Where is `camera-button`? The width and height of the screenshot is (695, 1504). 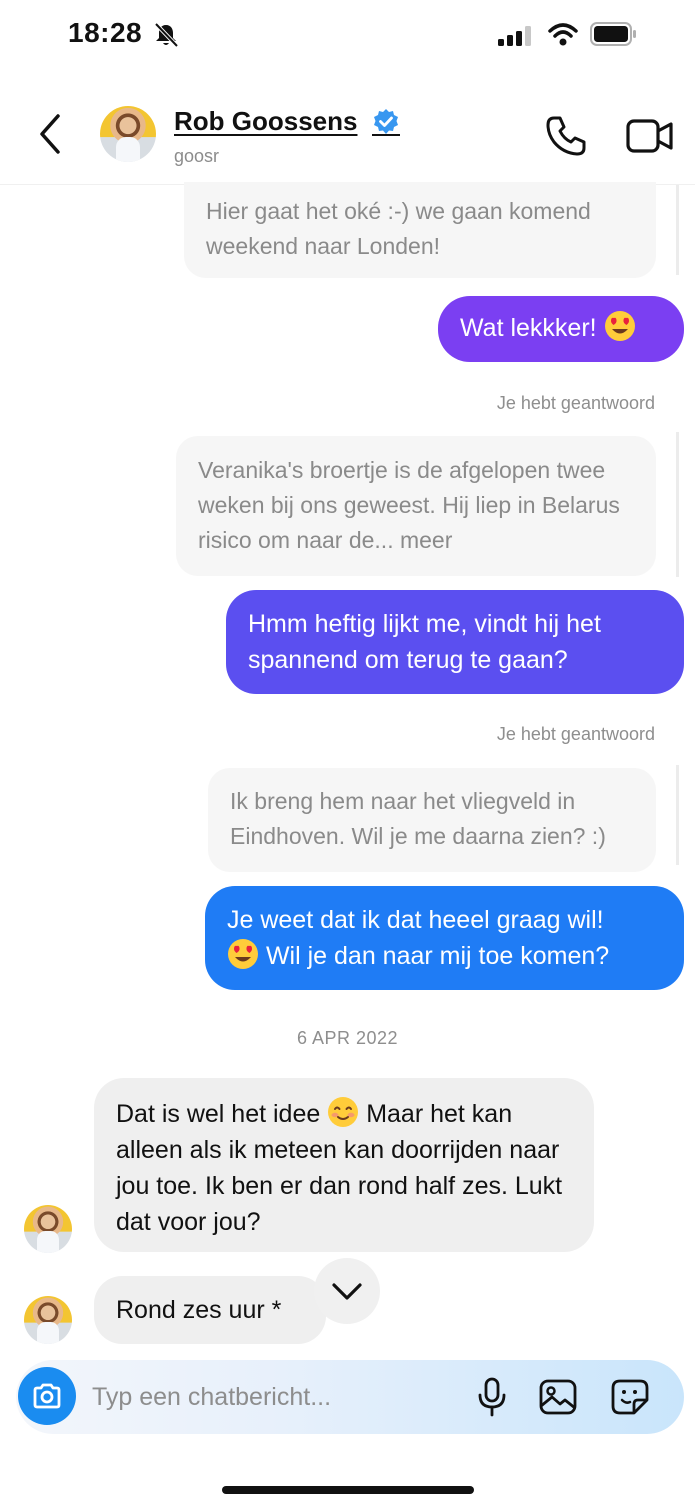
camera-button is located at coordinates (47, 1396).